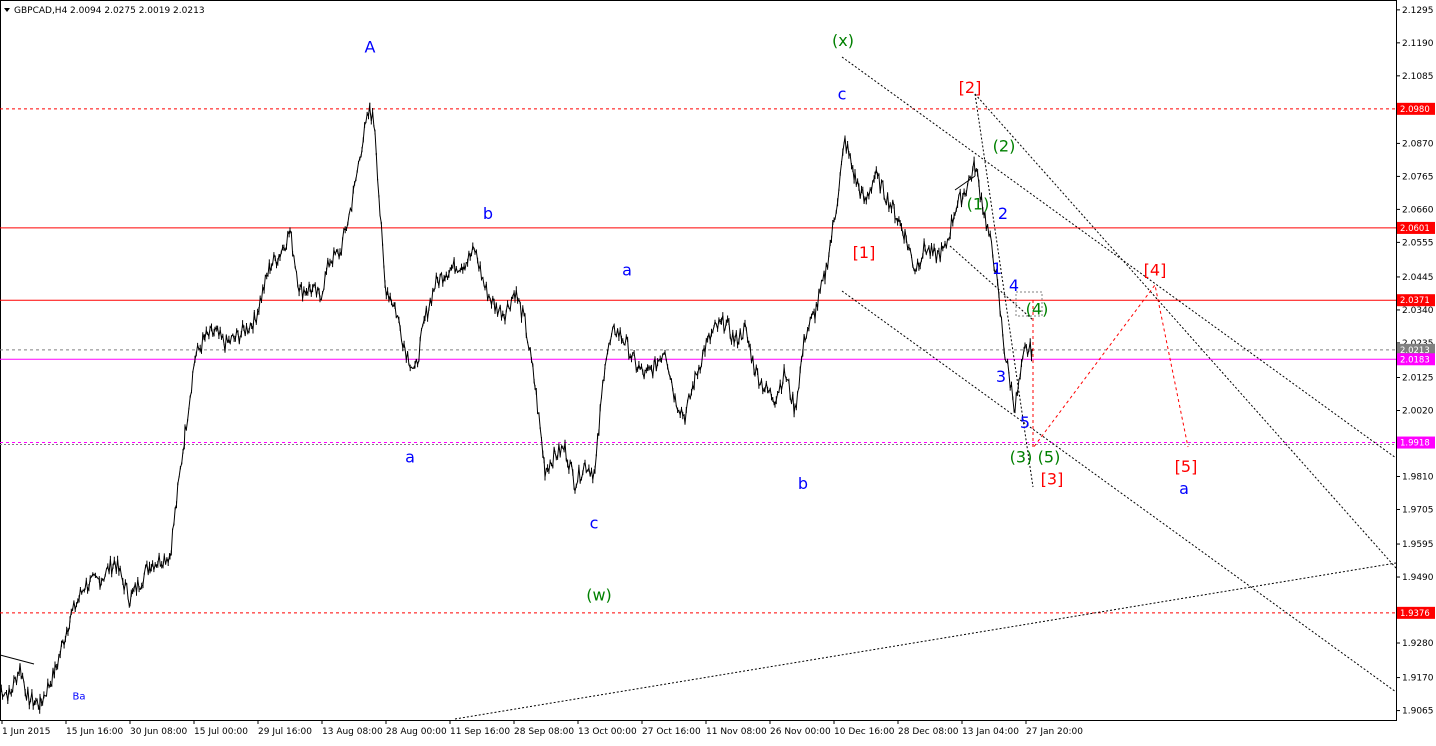 This screenshot has width=1436, height=746. Describe the element at coordinates (864, 732) in the screenshot. I see `x-tick-label: 10 Dec 16:00` at that location.